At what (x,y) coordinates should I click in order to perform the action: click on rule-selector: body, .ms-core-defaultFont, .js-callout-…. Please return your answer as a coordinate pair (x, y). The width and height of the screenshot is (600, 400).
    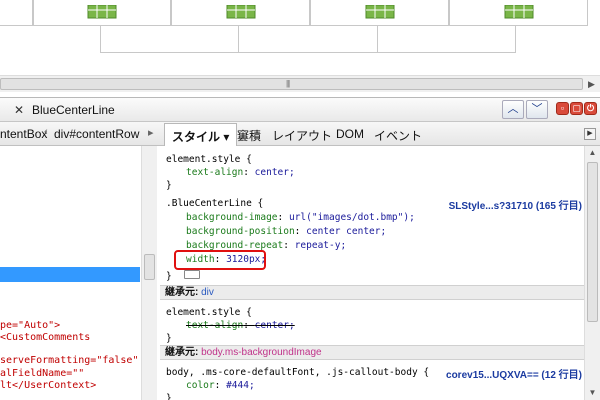
    Looking at the image, I should click on (297, 372).